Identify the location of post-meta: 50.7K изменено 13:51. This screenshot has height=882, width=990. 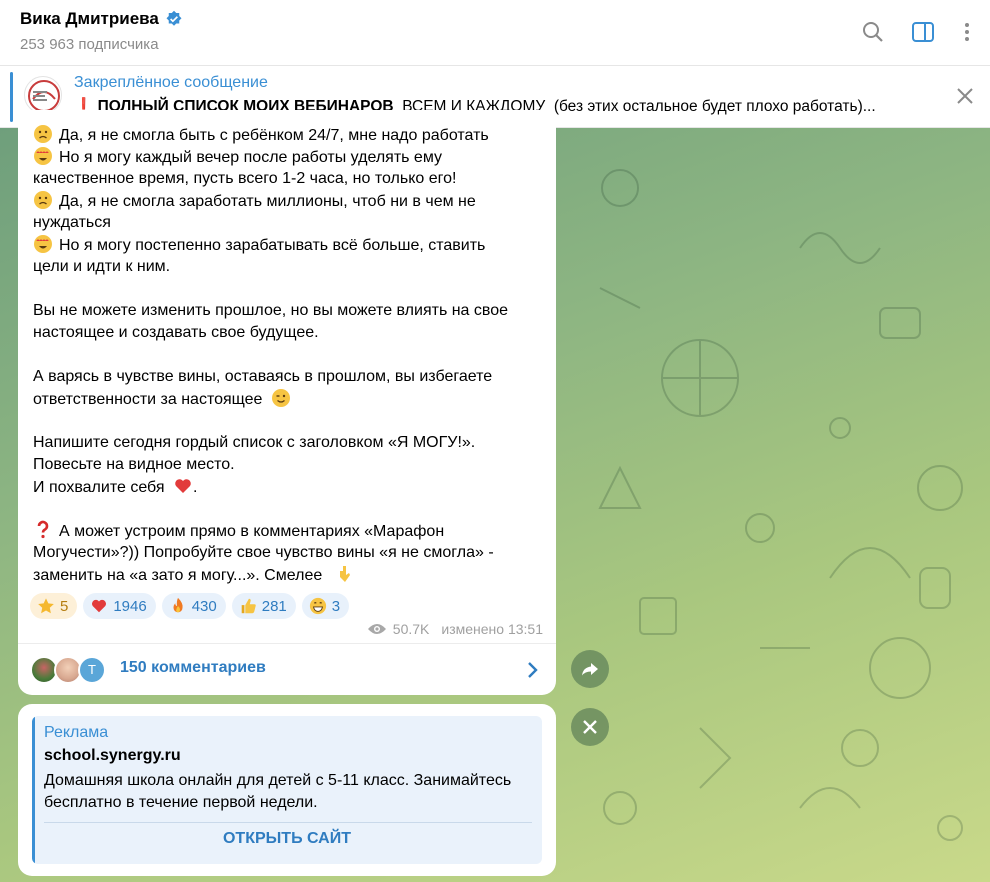
(455, 629).